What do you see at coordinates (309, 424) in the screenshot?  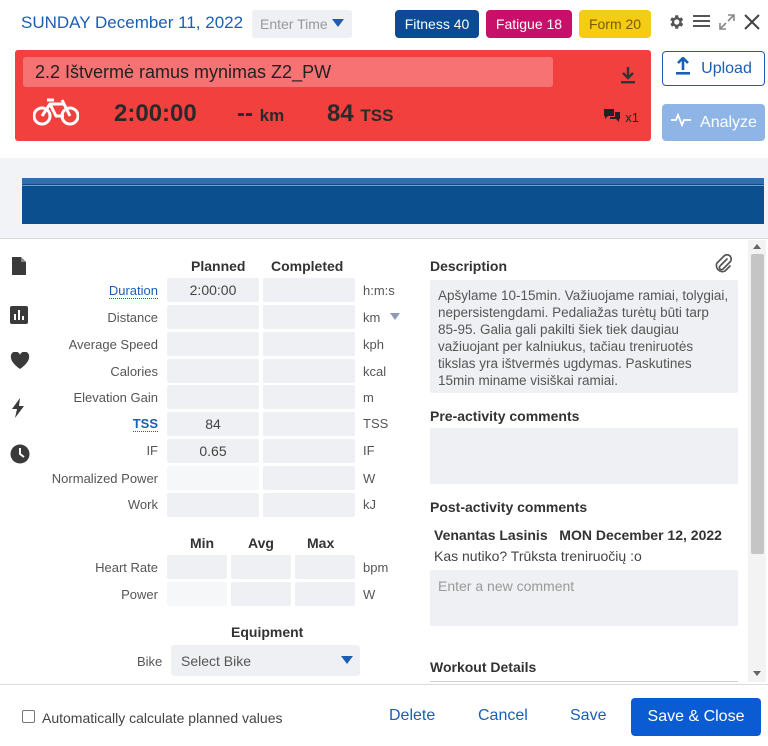 I see `tss-completed-input` at bounding box center [309, 424].